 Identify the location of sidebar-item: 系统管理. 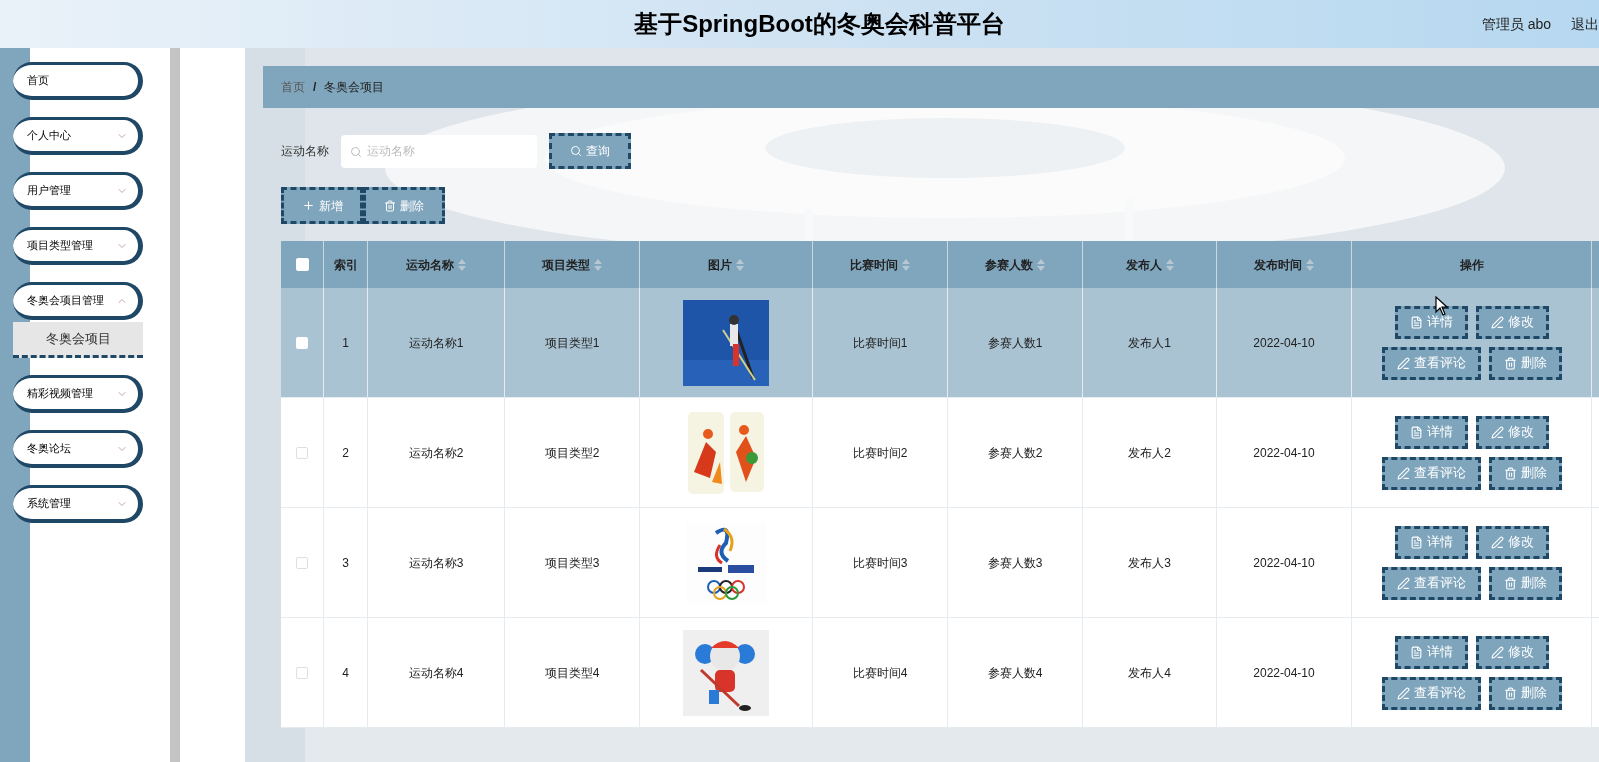
(78, 504).